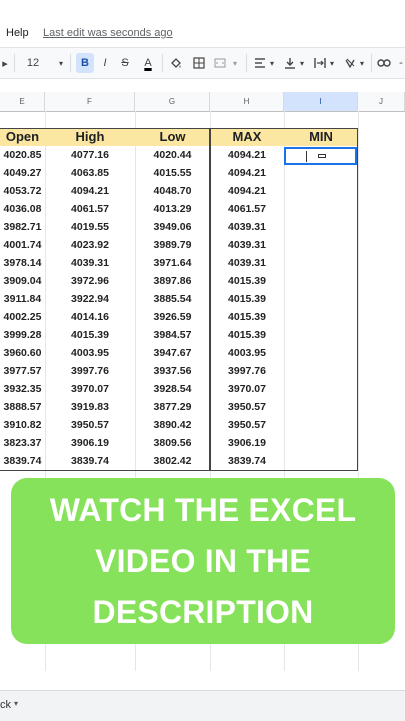  Describe the element at coordinates (260, 63) in the screenshot. I see `horizontal-align-icon` at that location.